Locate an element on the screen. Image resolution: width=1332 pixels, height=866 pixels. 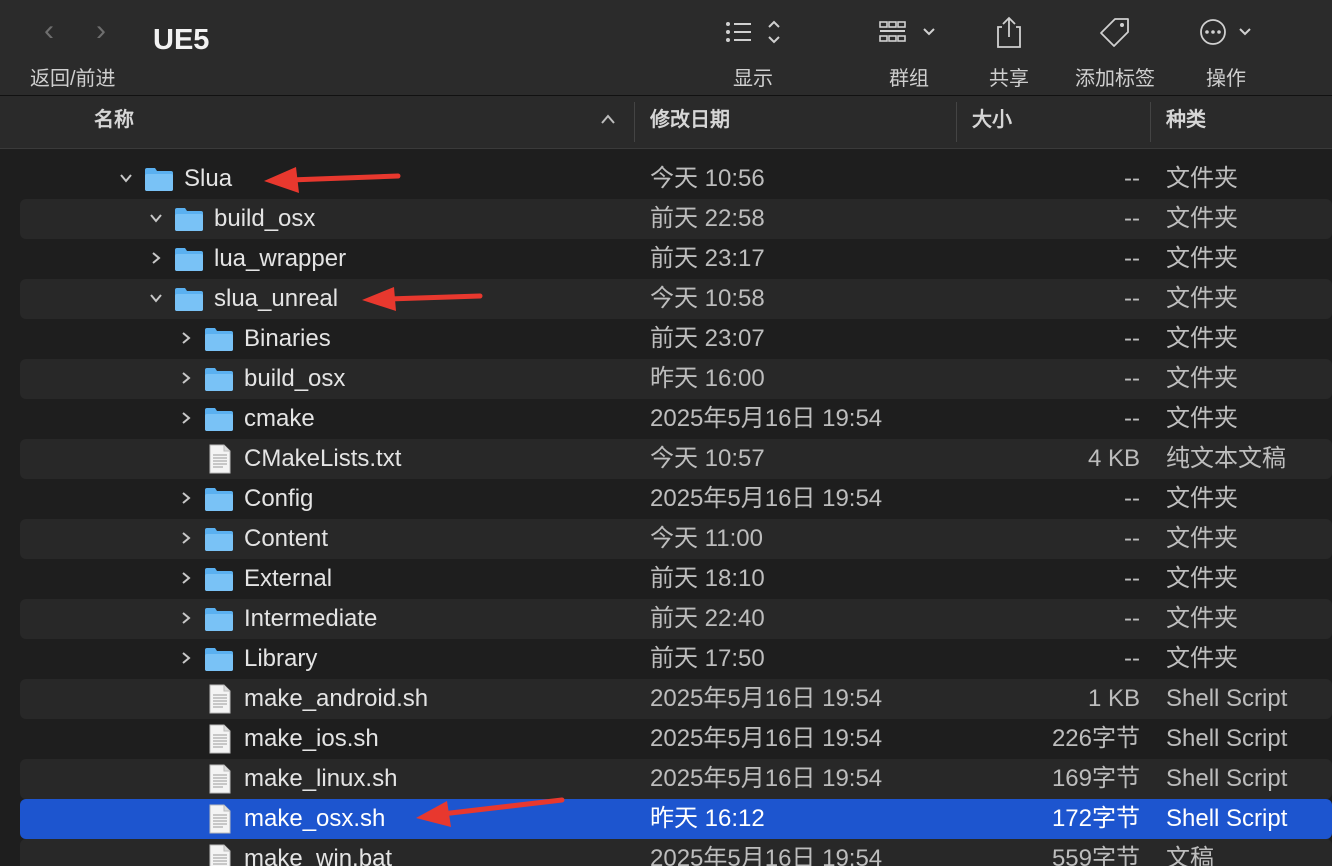
file-kind: 纯文本文稿 is located at coordinates (1226, 458).